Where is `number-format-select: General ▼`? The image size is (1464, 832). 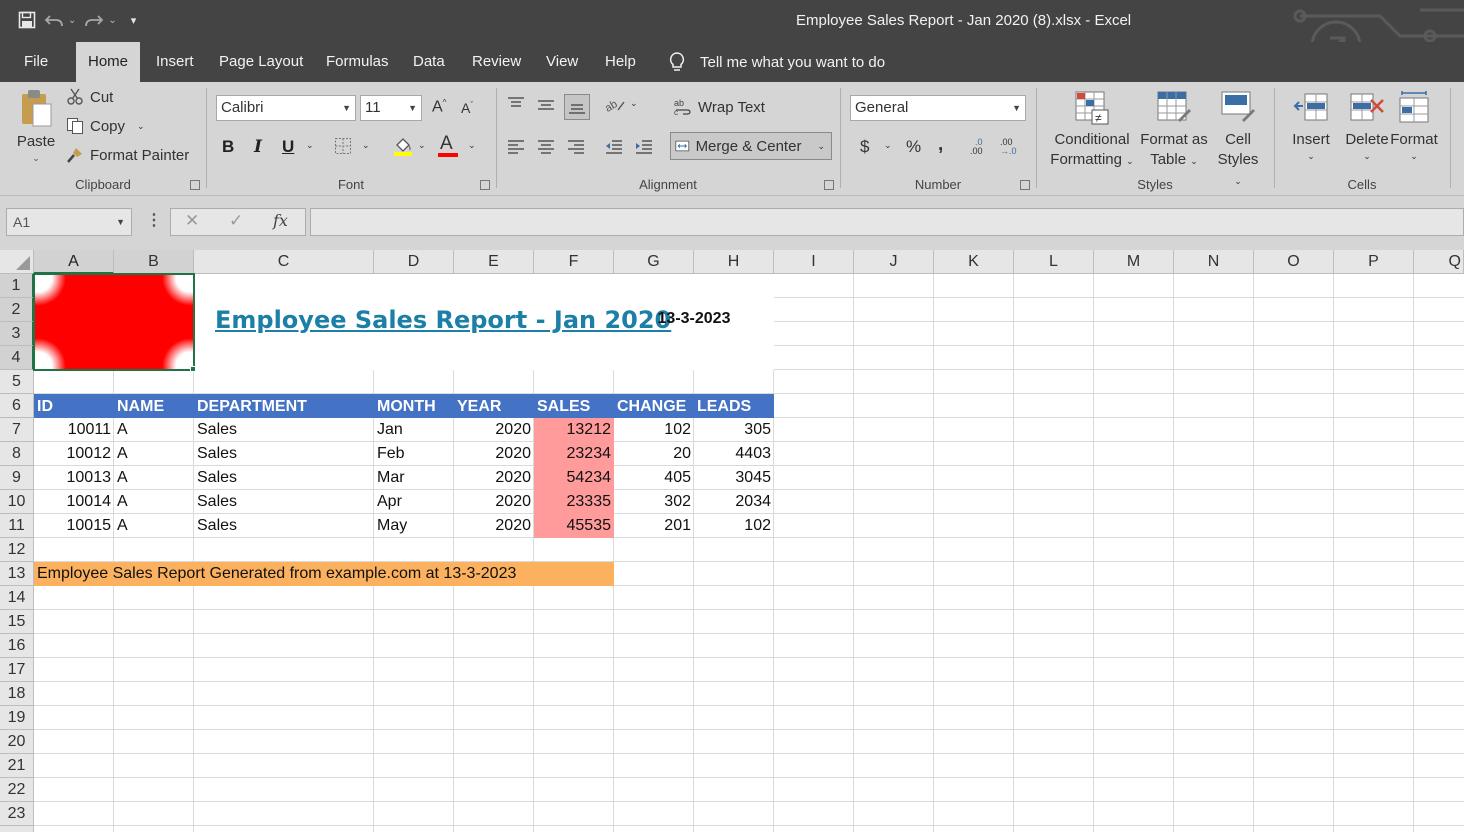 number-format-select: General ▼ is located at coordinates (938, 108).